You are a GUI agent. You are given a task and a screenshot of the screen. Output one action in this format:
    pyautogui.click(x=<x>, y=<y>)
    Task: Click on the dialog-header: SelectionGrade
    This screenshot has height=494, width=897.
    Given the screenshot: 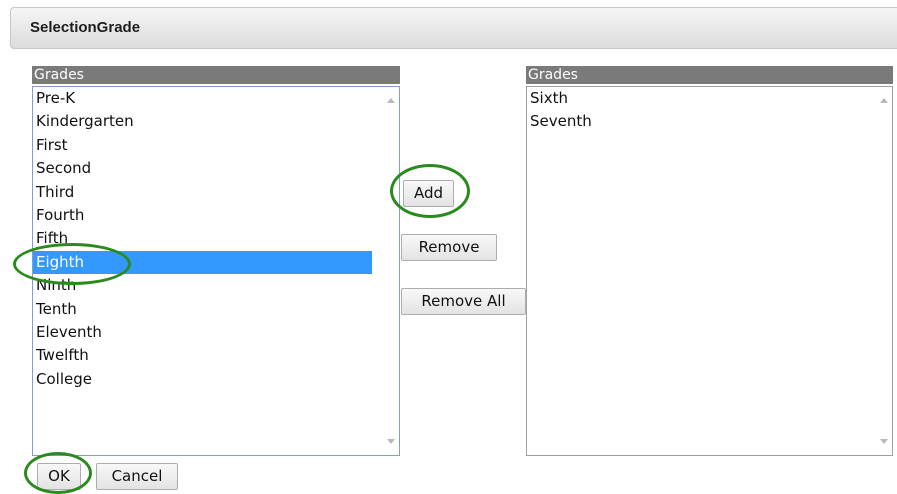 What is the action you would take?
    pyautogui.click(x=453, y=28)
    